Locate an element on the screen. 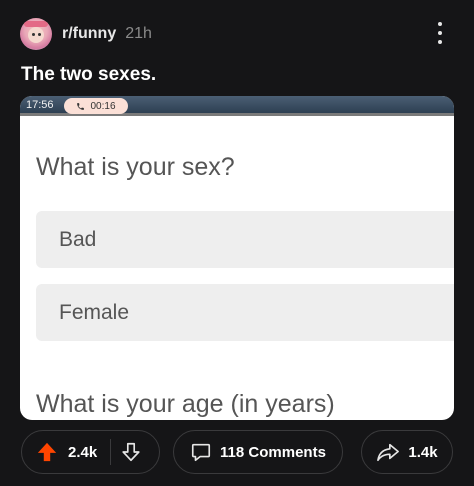 The image size is (474, 486). phone-icon is located at coordinates (81, 106).